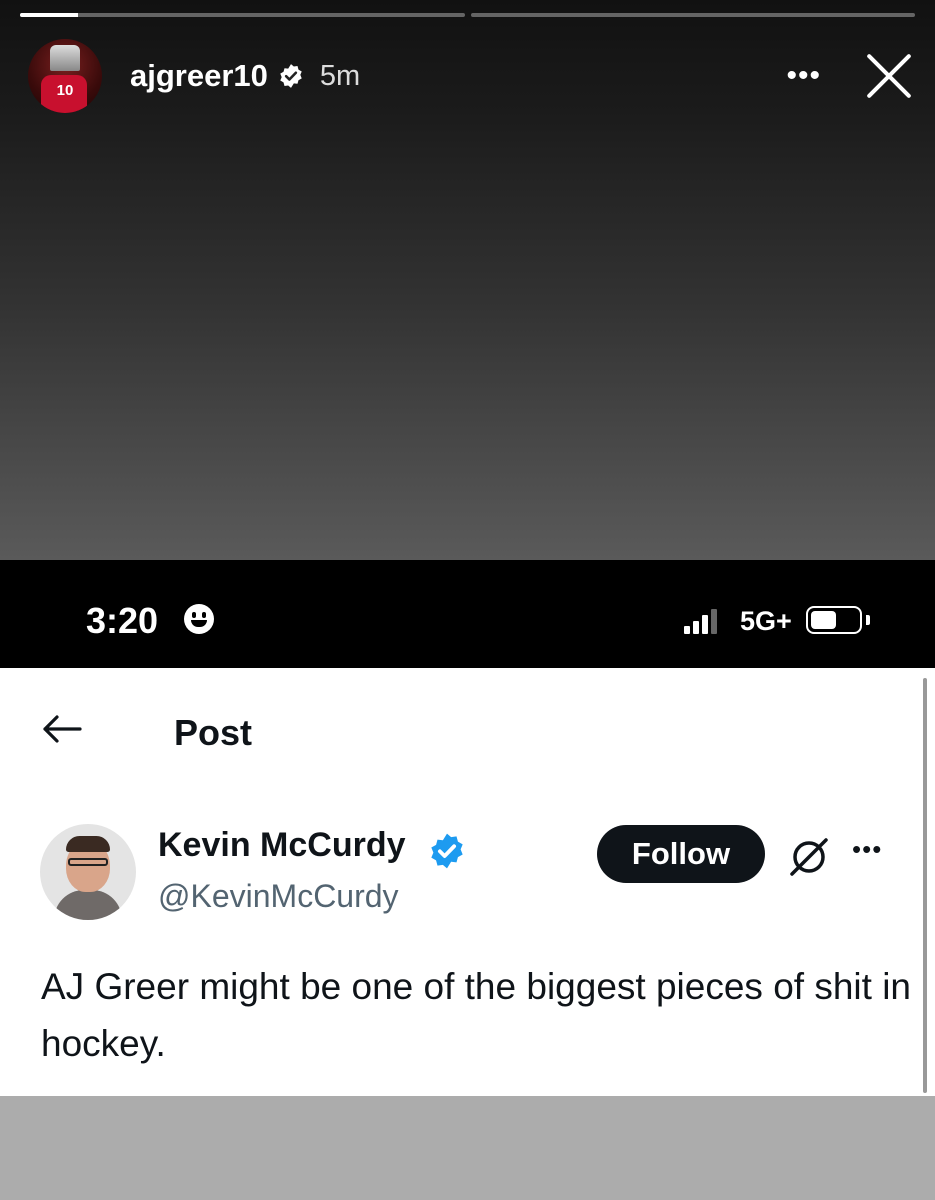 Image resolution: width=935 pixels, height=1200 pixels. Describe the element at coordinates (467, 614) in the screenshot. I see `screenshot-status-bar: 3:20 5G+` at that location.